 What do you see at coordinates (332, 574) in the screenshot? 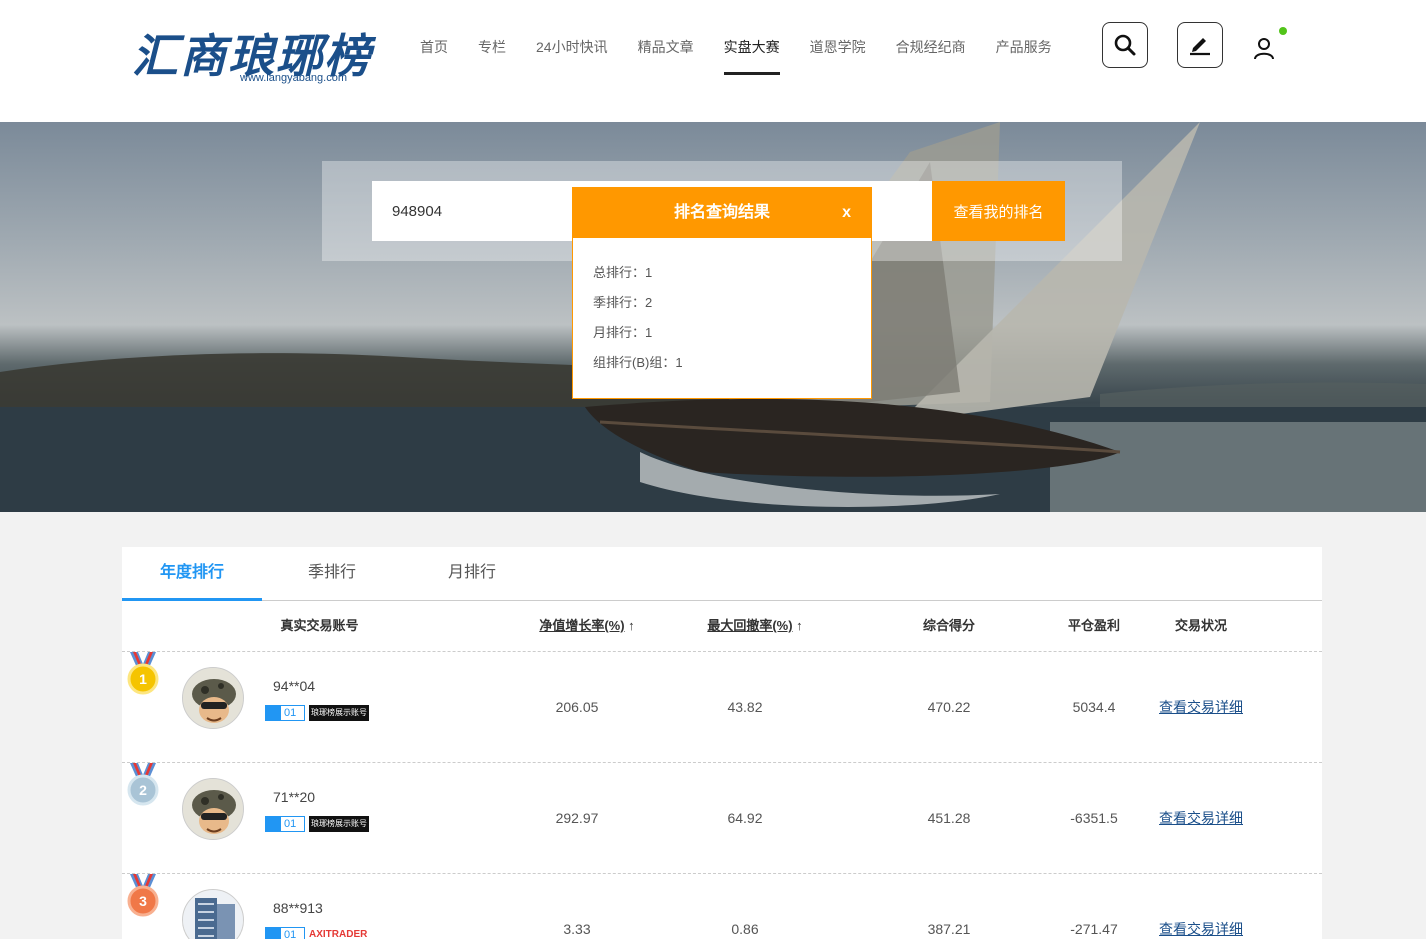
I see `tab-season: 季排行` at bounding box center [332, 574].